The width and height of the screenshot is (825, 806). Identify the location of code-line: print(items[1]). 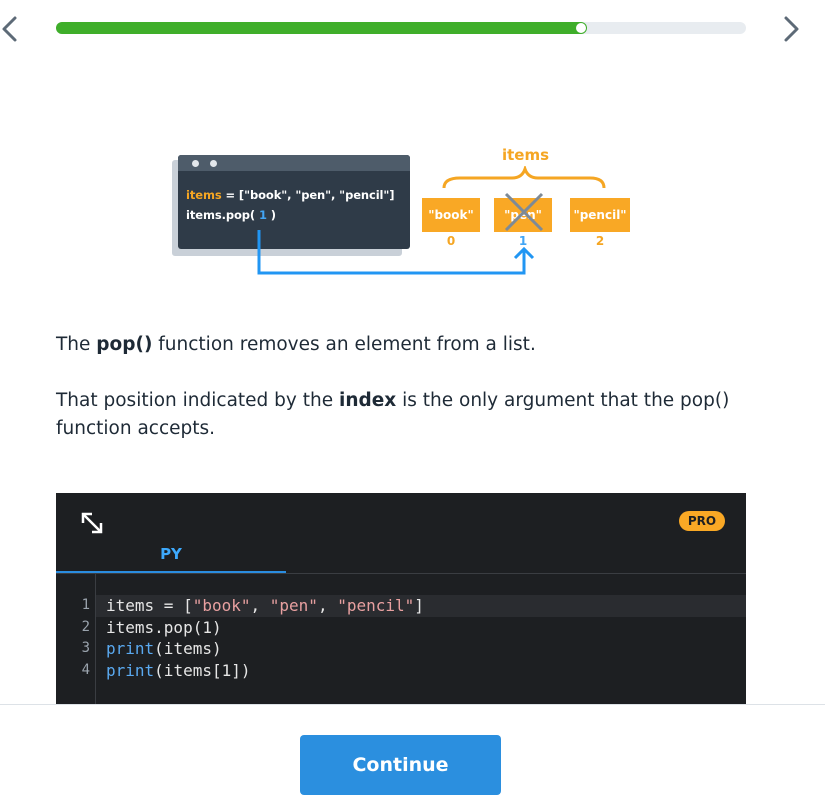
(178, 670).